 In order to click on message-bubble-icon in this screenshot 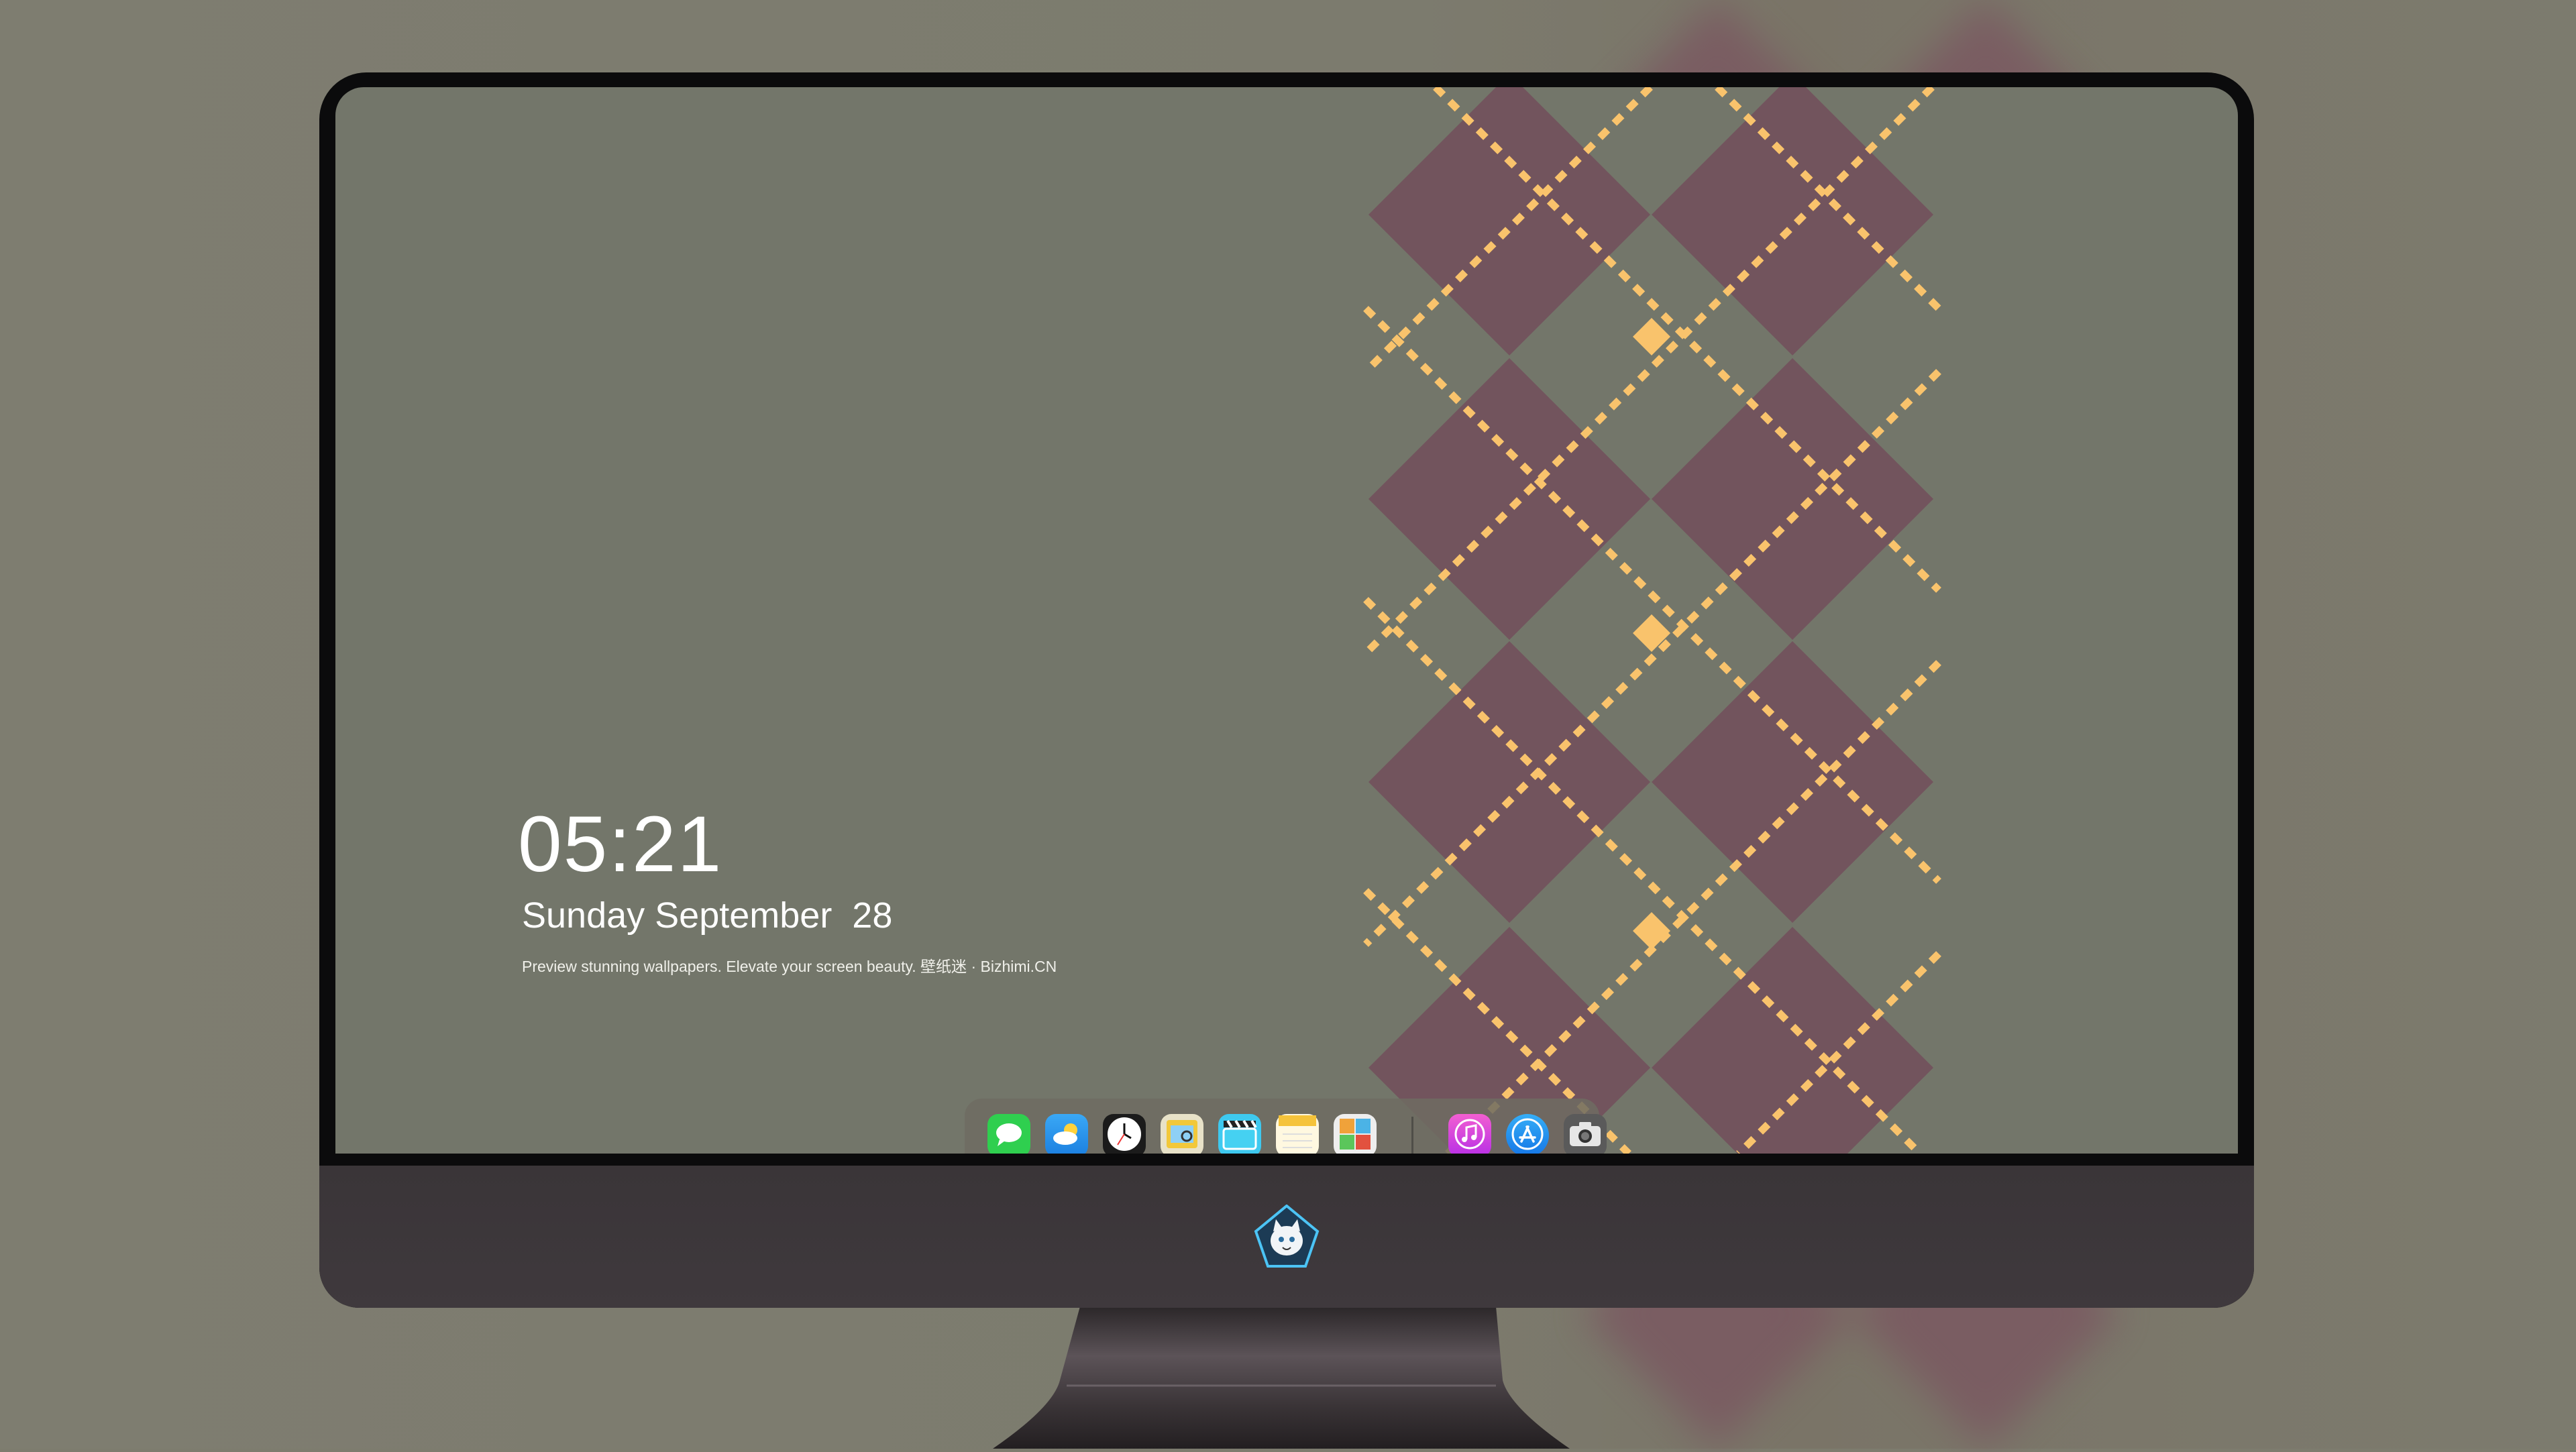, I will do `click(1009, 1136)`.